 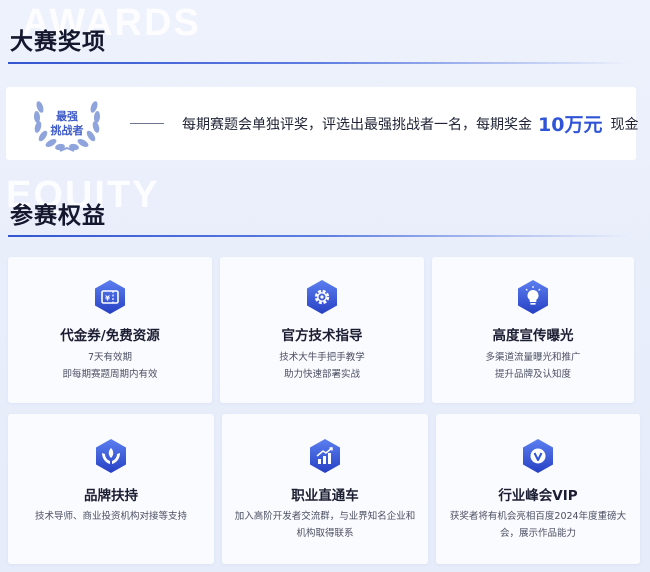 What do you see at coordinates (111, 456) in the screenshot?
I see `hands-support-icon` at bounding box center [111, 456].